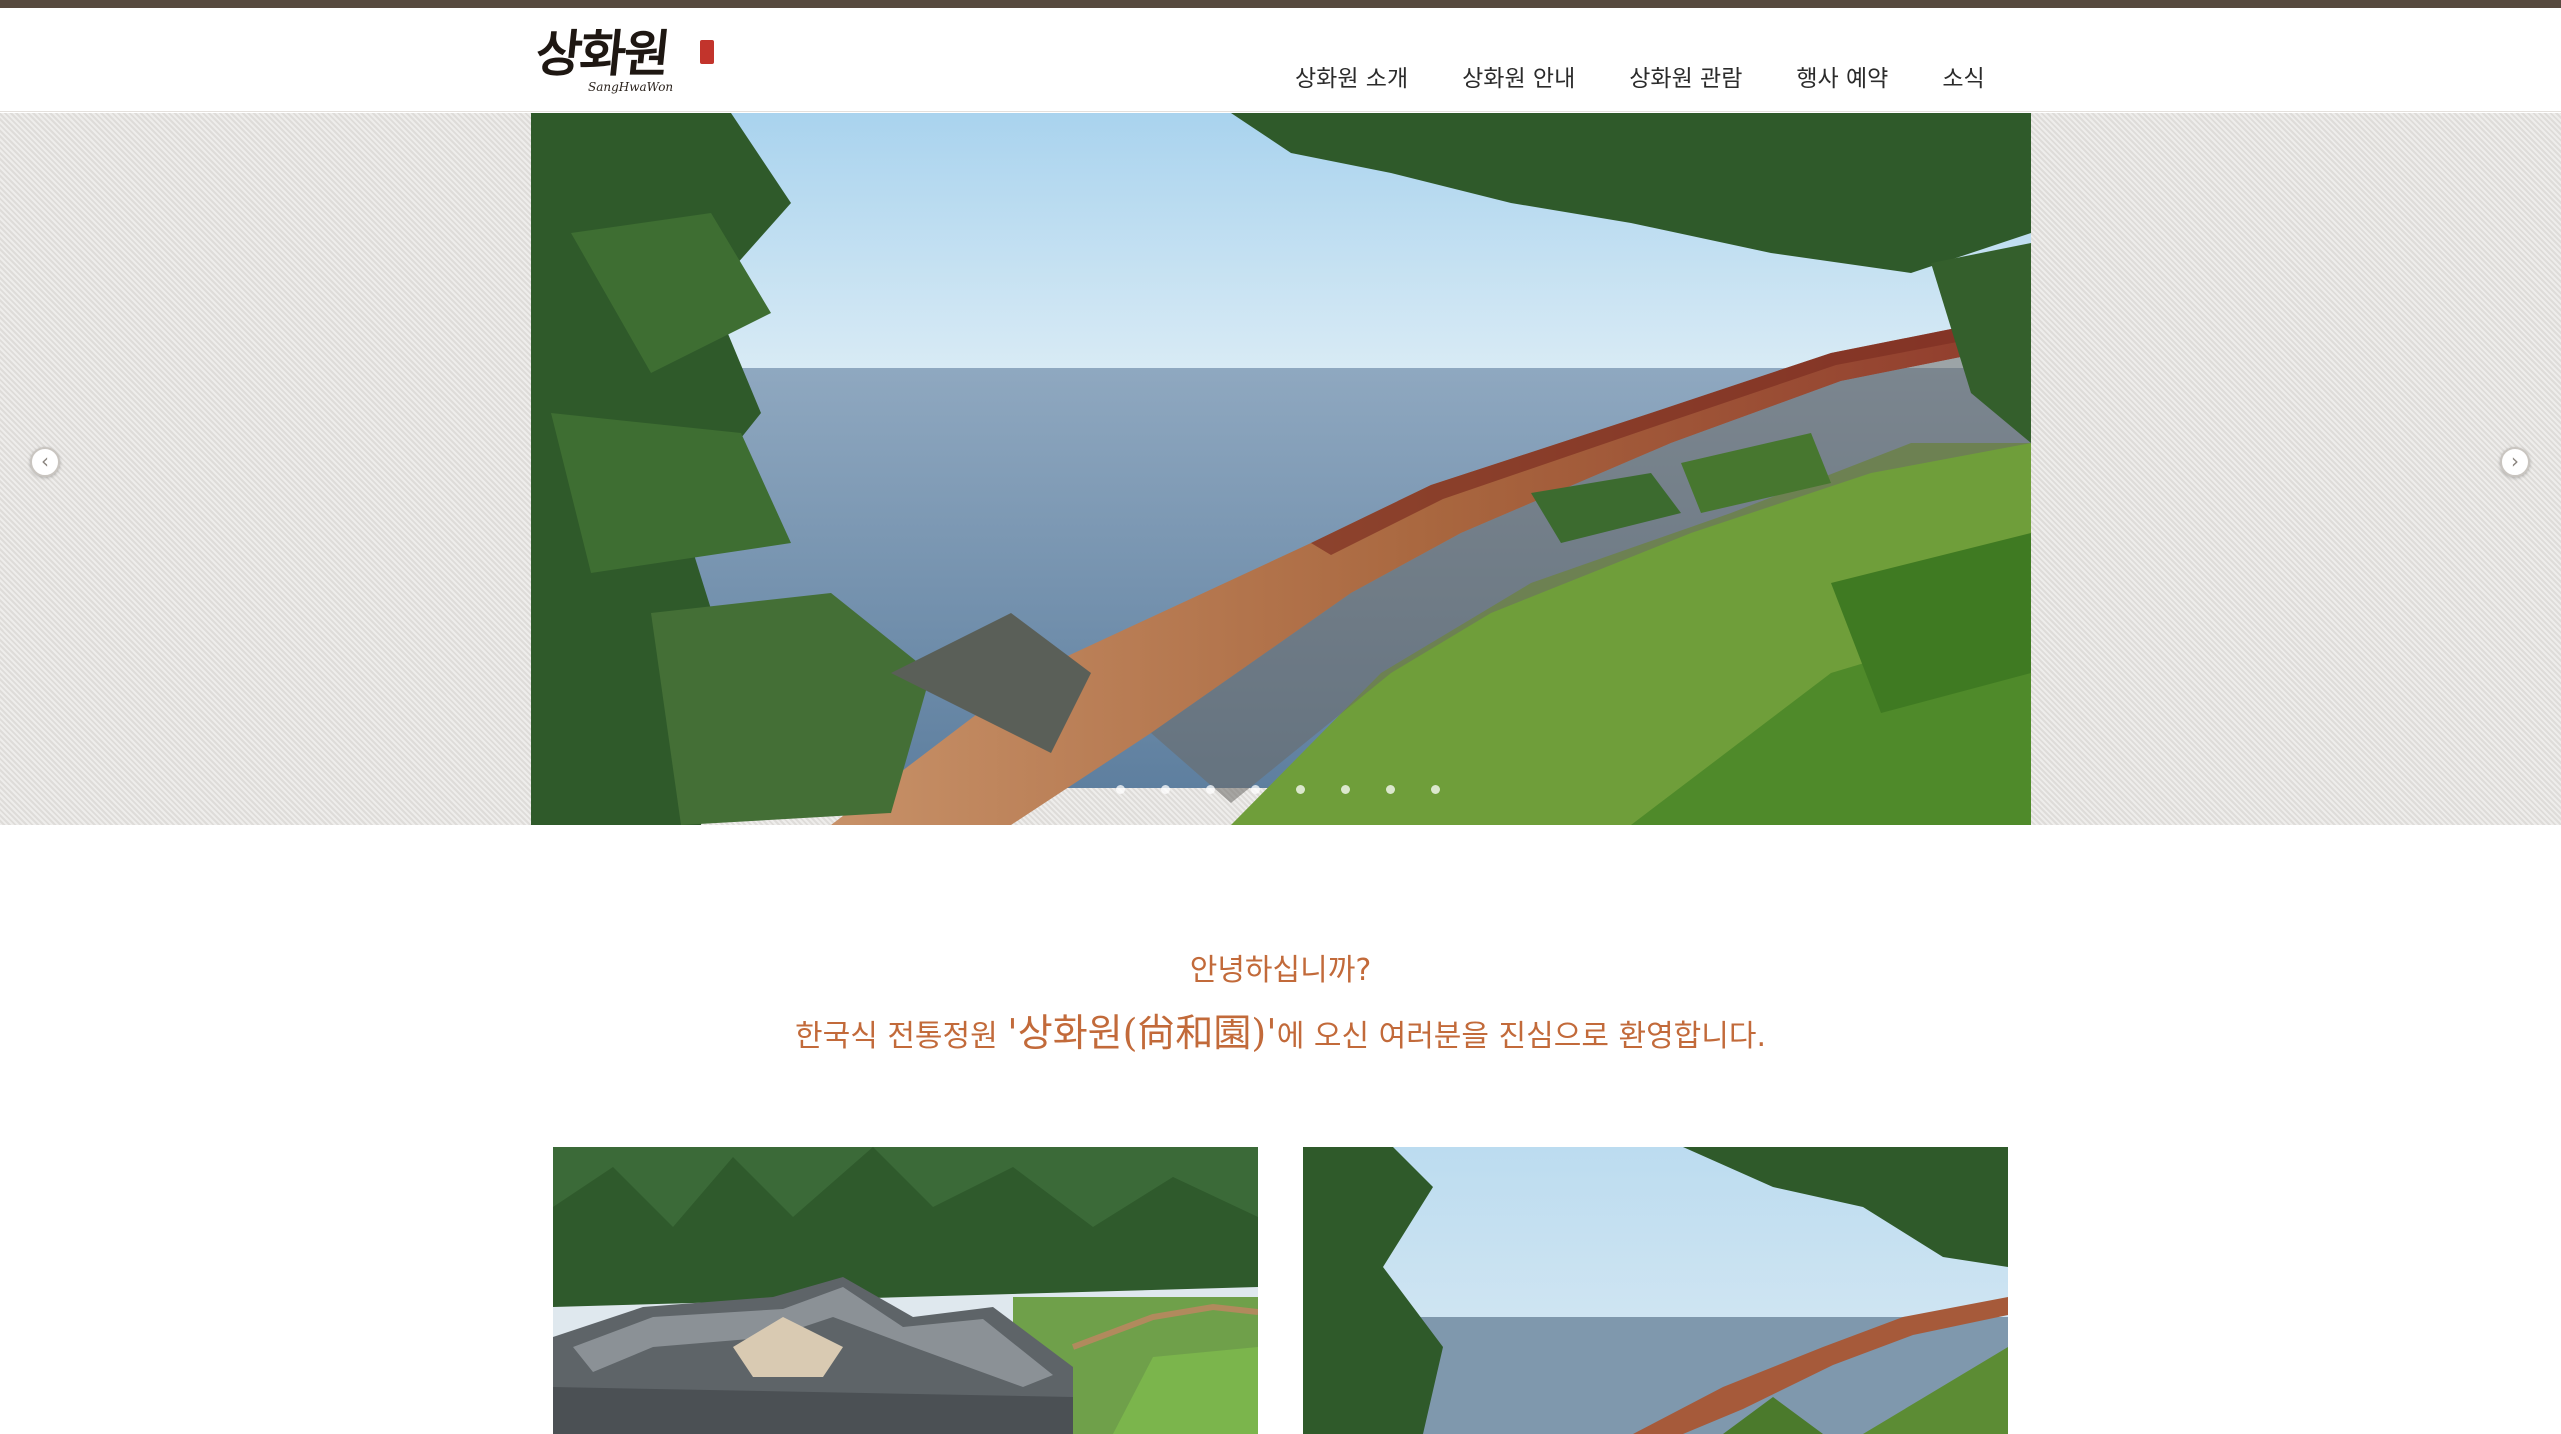 This screenshot has width=2561, height=1434. I want to click on site-logo: 상화원 SangHwaWon, so click(624, 64).